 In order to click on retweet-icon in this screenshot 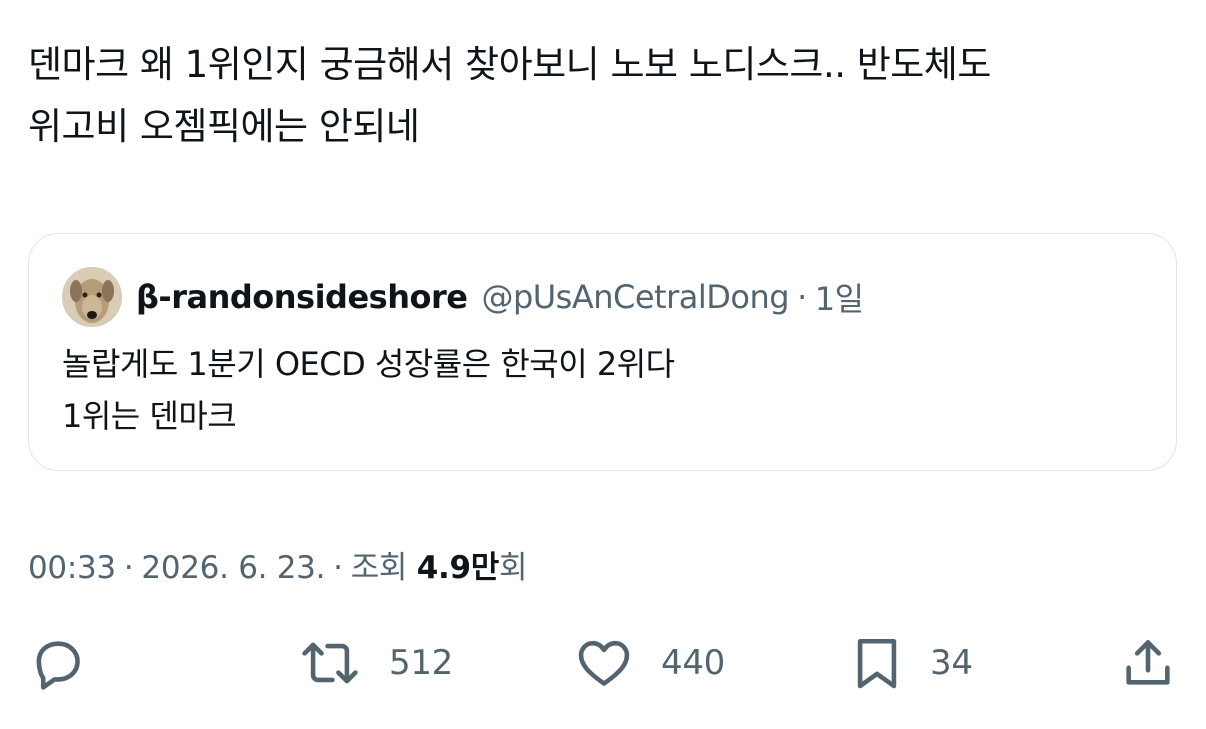, I will do `click(330, 663)`.